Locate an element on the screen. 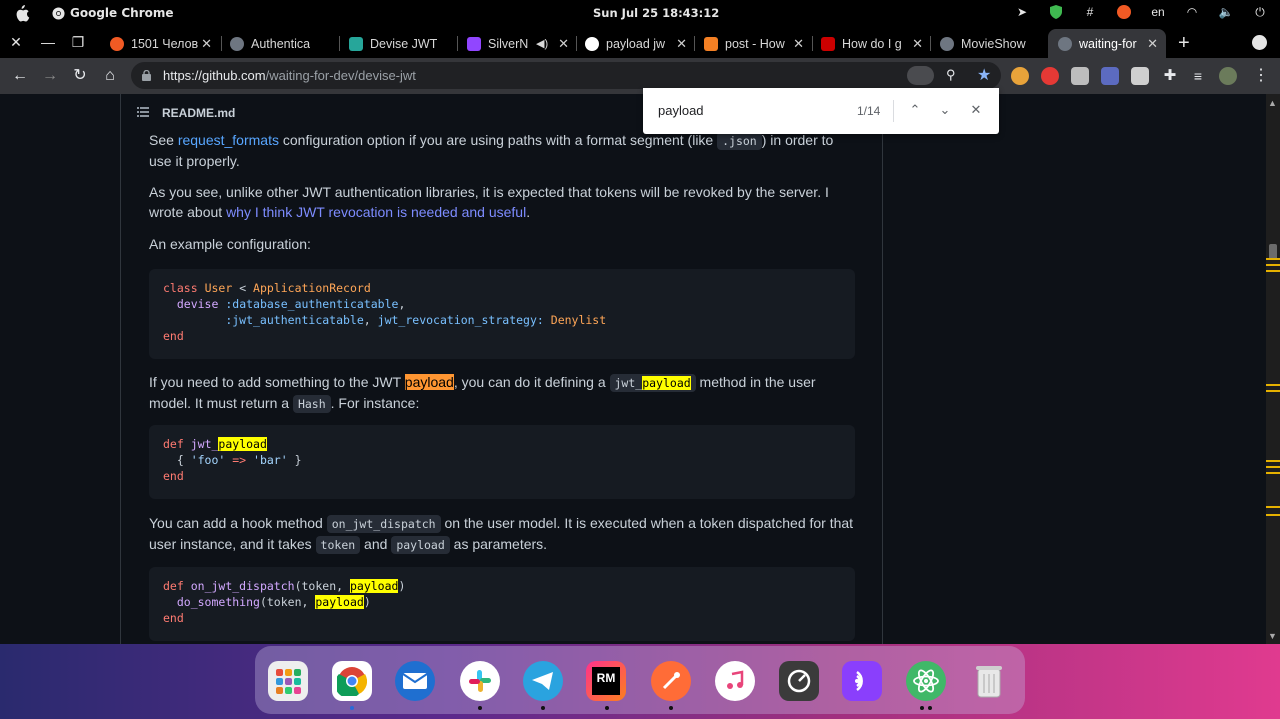 The height and width of the screenshot is (719, 1280). power-icon: ⏻ is located at coordinates (1260, 12).